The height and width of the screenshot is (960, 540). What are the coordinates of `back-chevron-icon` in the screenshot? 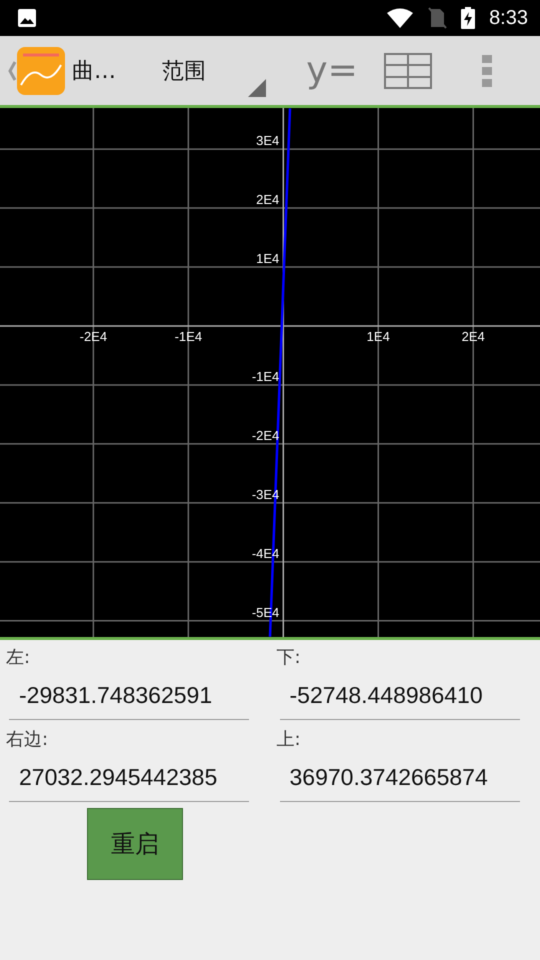 It's located at (12, 71).